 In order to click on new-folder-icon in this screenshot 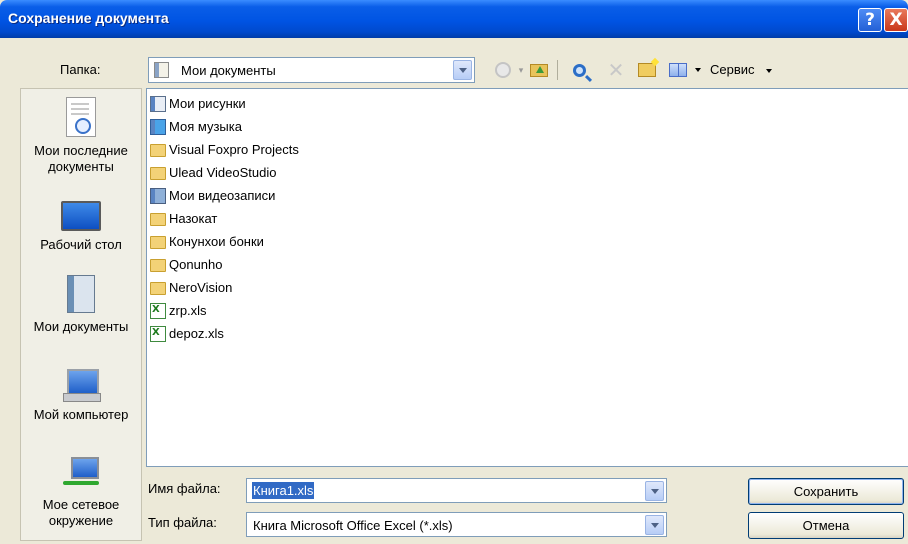, I will do `click(647, 70)`.